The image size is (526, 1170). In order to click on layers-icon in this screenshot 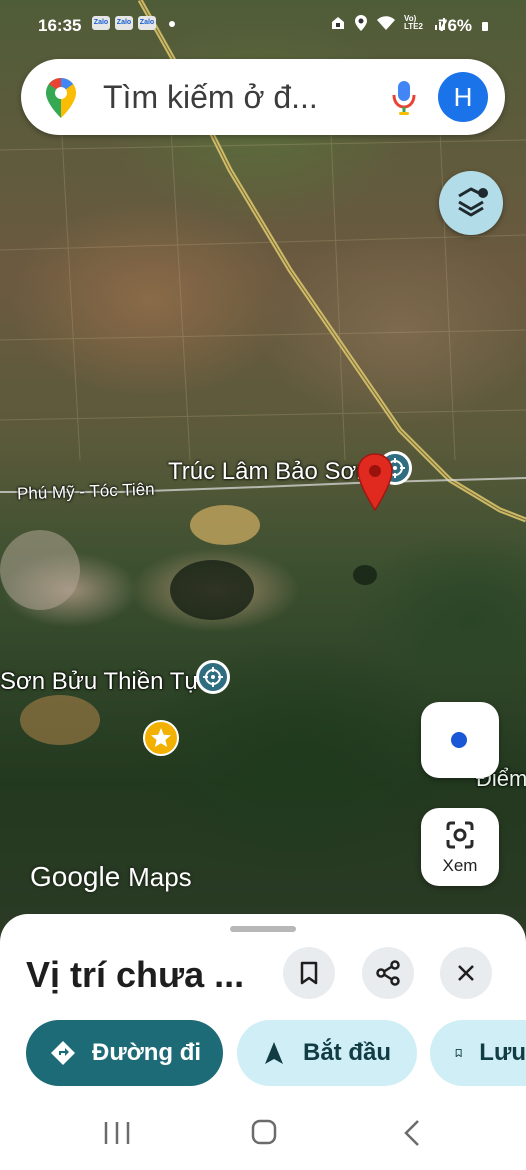, I will do `click(473, 202)`.